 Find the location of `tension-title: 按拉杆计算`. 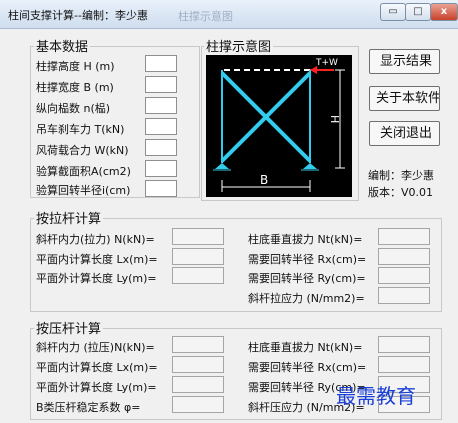

tension-title: 按拉杆计算 is located at coordinates (69, 217).